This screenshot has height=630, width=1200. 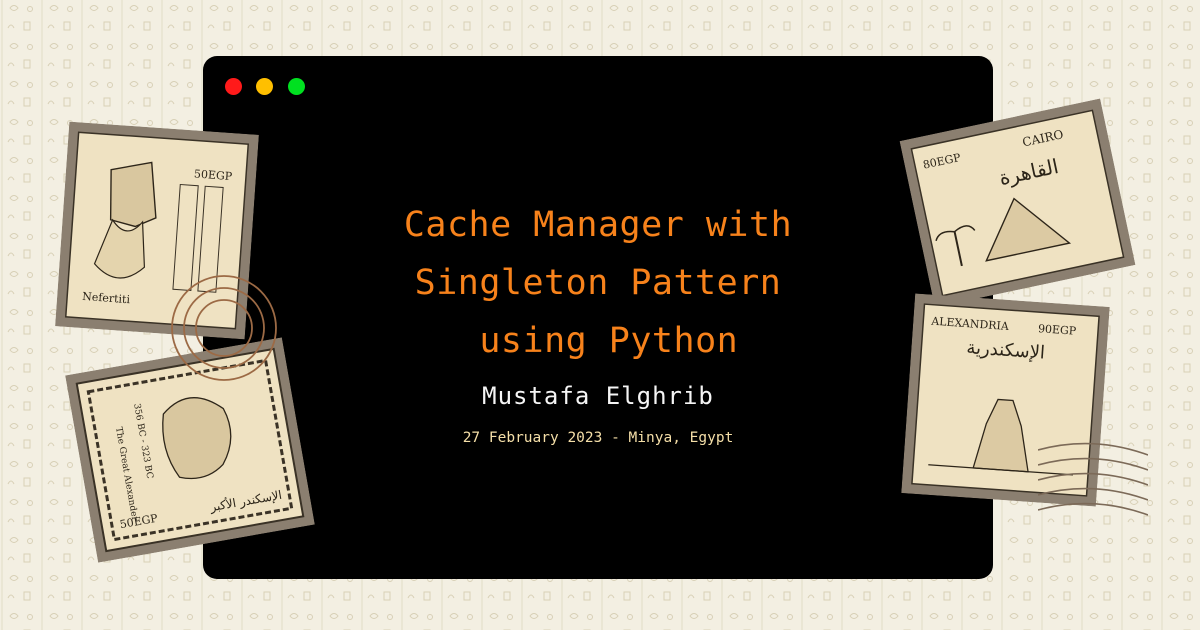 What do you see at coordinates (296, 86) in the screenshot?
I see `maximize-window-button` at bounding box center [296, 86].